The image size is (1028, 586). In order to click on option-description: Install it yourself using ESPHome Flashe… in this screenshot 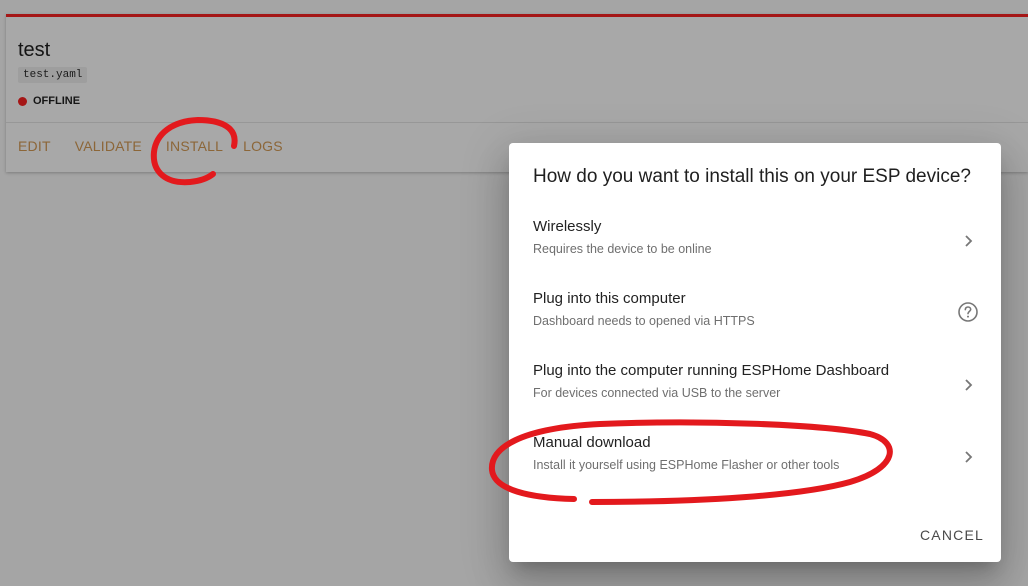, I will do `click(686, 465)`.